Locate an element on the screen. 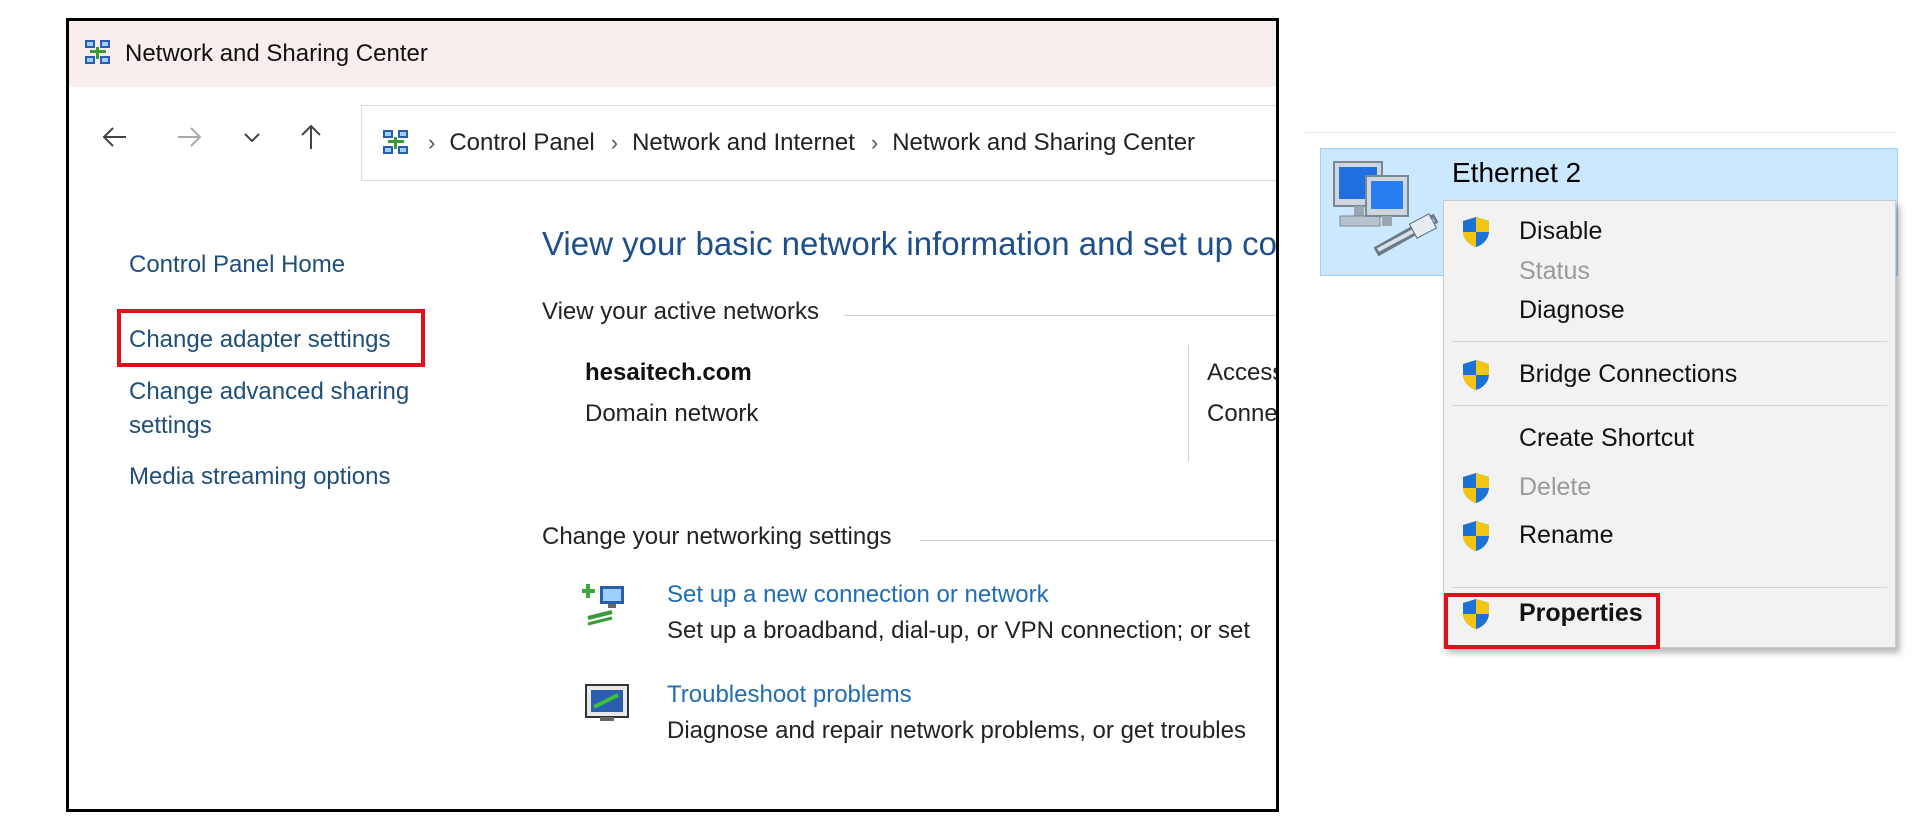 This screenshot has height=827, width=1920. troubleshoot-icon is located at coordinates (608, 705).